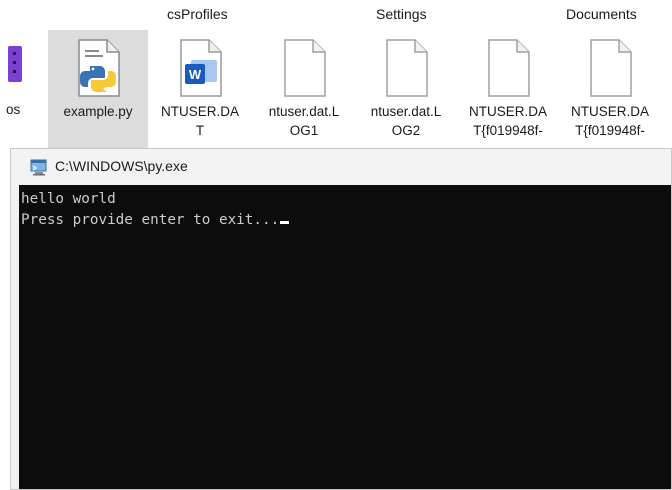 Image resolution: width=672 pixels, height=490 pixels. I want to click on file-name-label: ntuser.dat.L OG2, so click(406, 121).